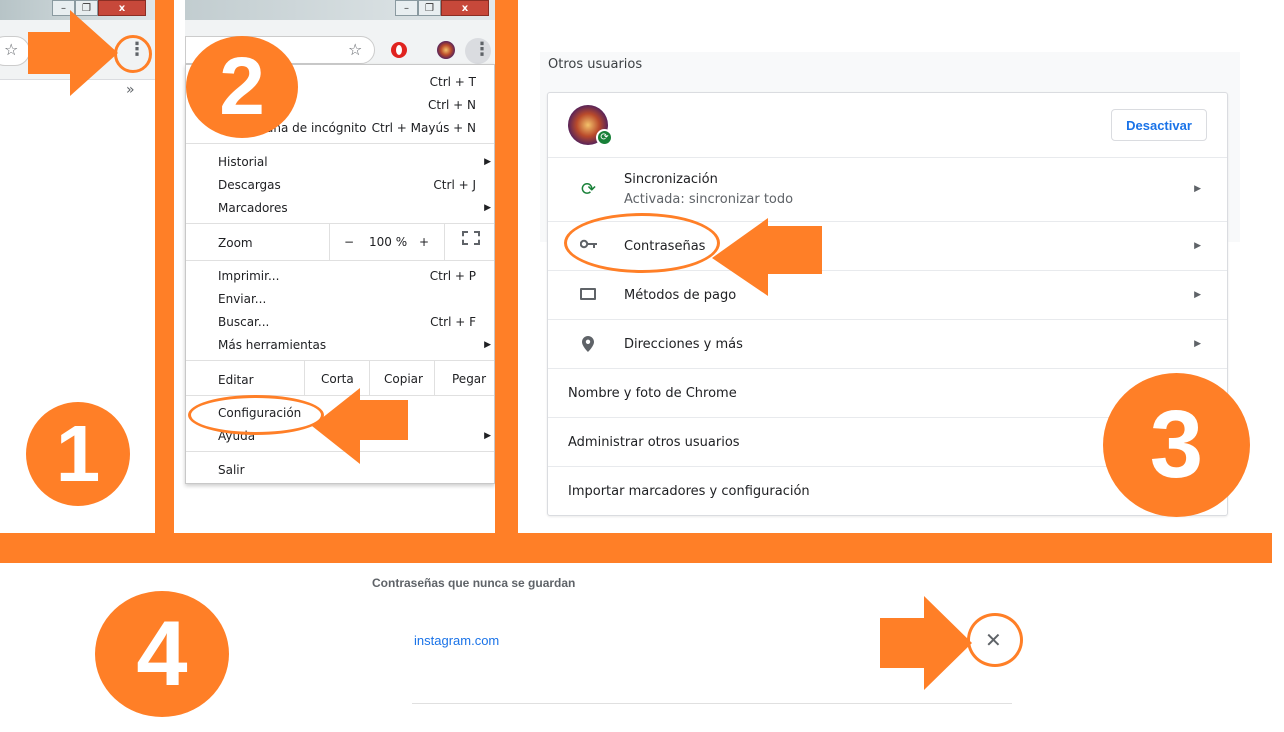  Describe the element at coordinates (242, 87) in the screenshot. I see `step-2-badge: 2` at that location.